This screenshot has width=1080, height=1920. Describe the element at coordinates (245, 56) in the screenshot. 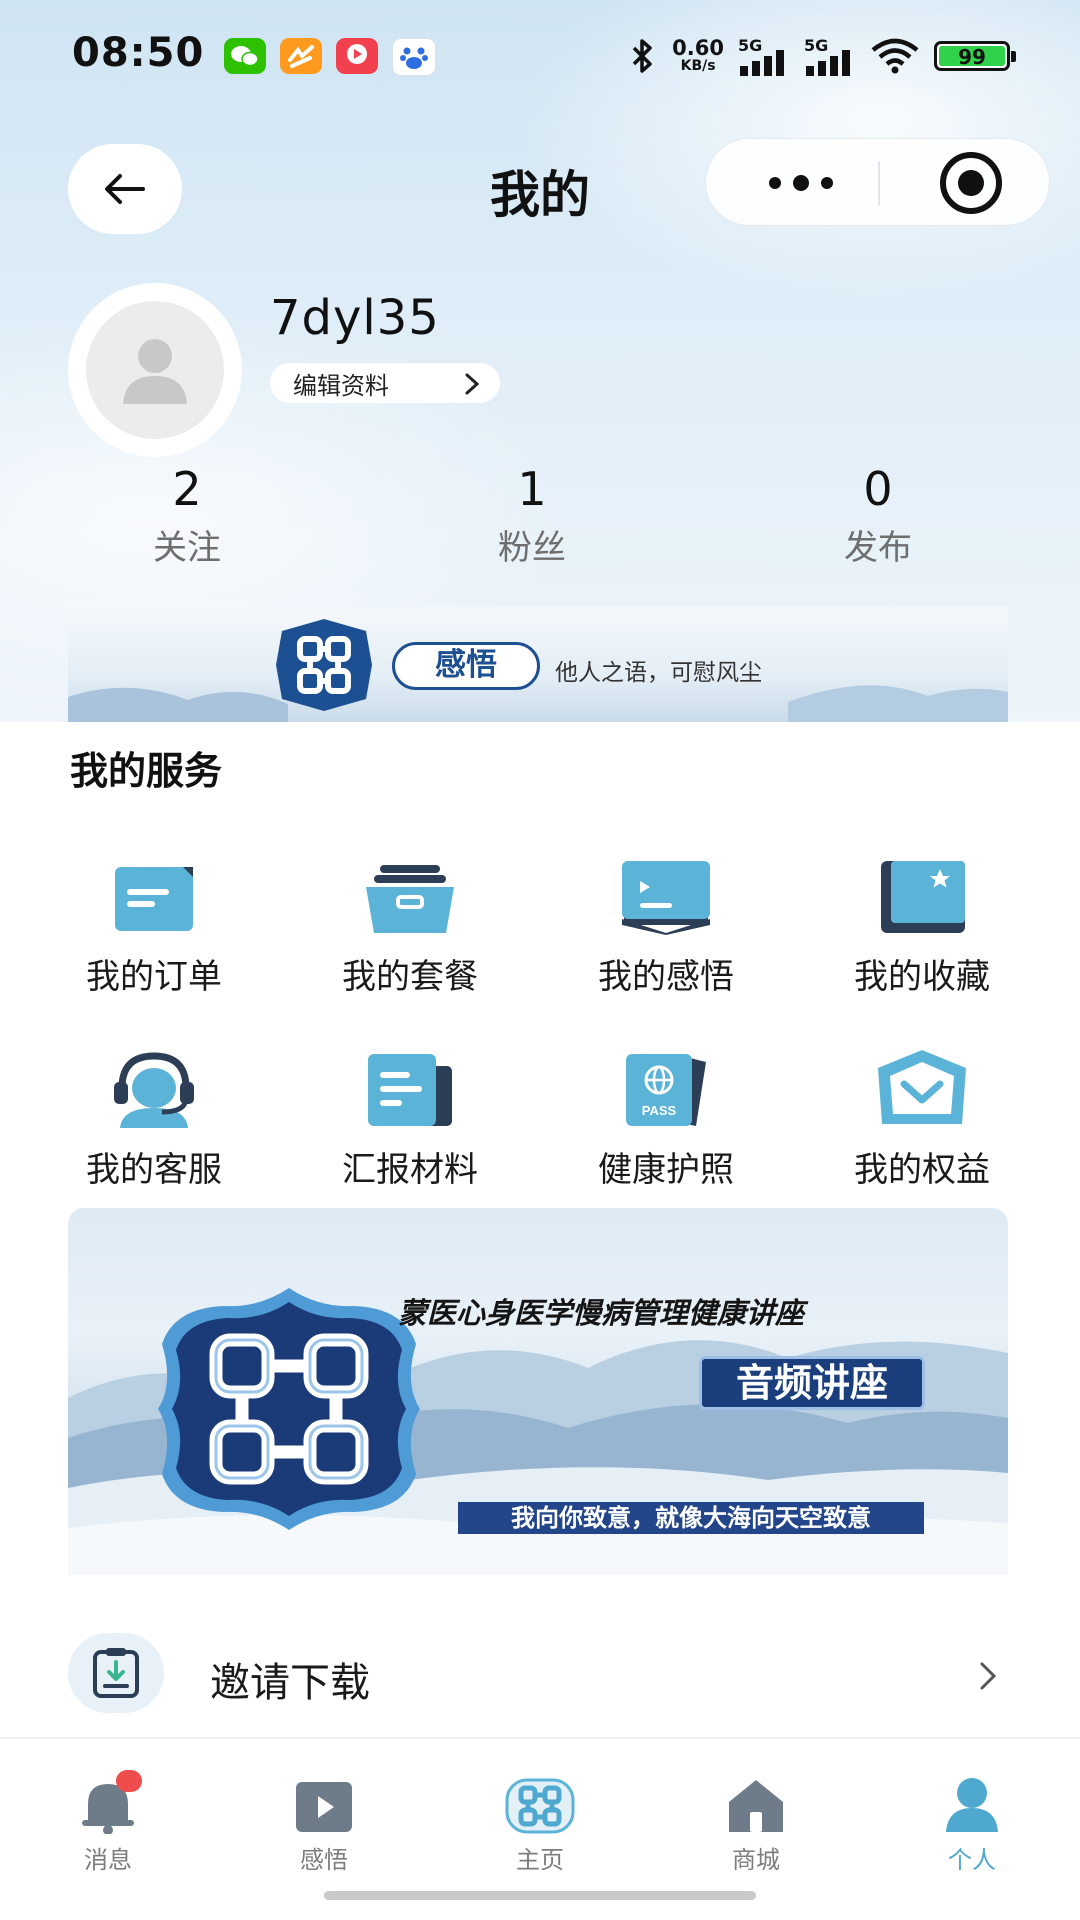

I see `wechat-icon` at that location.